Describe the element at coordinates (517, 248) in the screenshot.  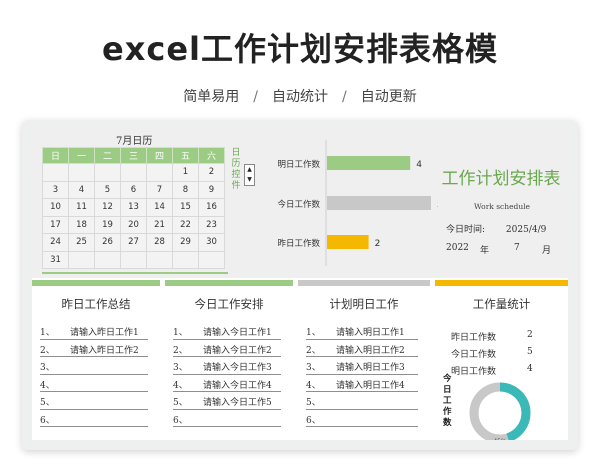
I see `month-value: 7` at that location.